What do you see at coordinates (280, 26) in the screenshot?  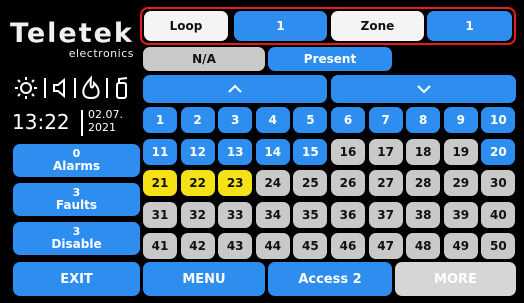 I see `loop-value-button: 1` at bounding box center [280, 26].